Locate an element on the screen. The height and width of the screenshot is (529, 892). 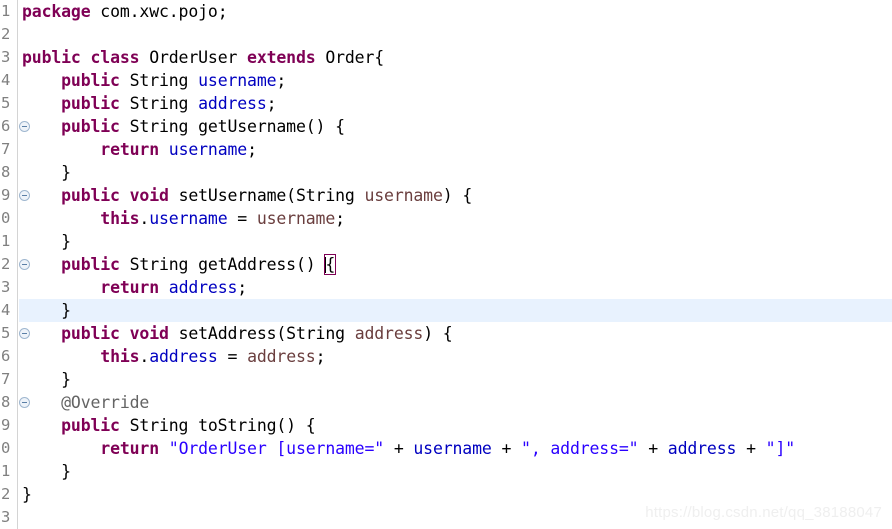
code-token: class is located at coordinates (115, 57).